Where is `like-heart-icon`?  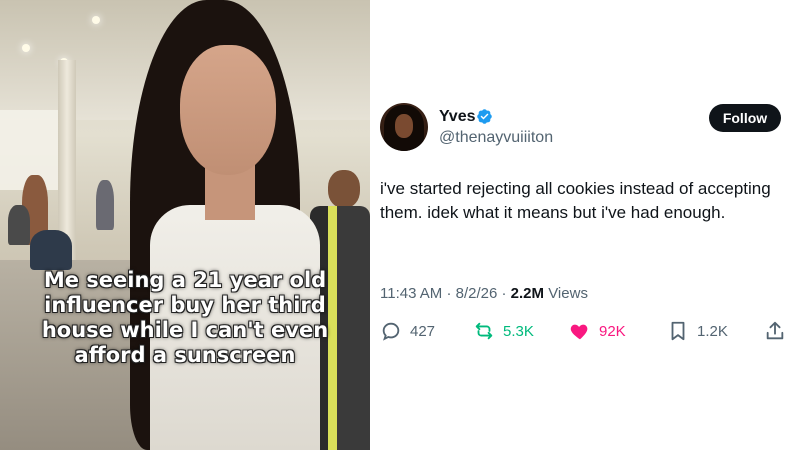
like-heart-icon is located at coordinates (579, 332).